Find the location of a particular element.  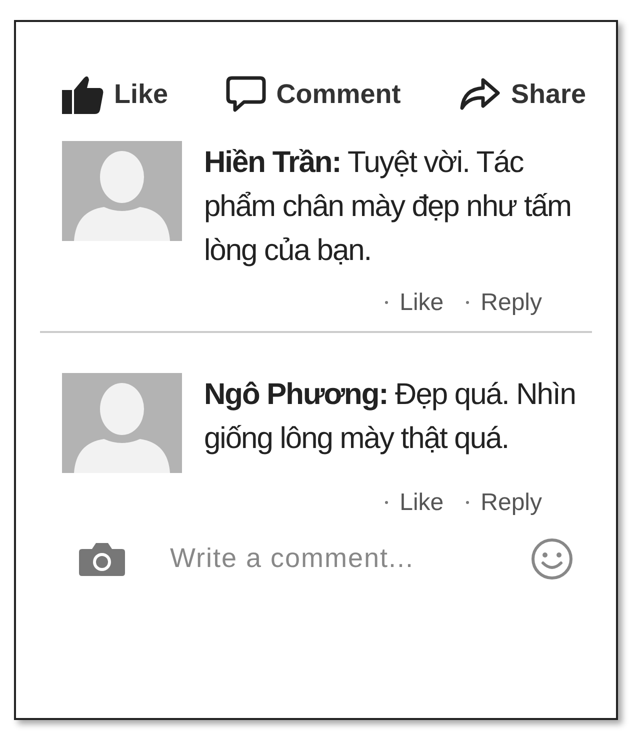

share-arrow-icon is located at coordinates (479, 94).